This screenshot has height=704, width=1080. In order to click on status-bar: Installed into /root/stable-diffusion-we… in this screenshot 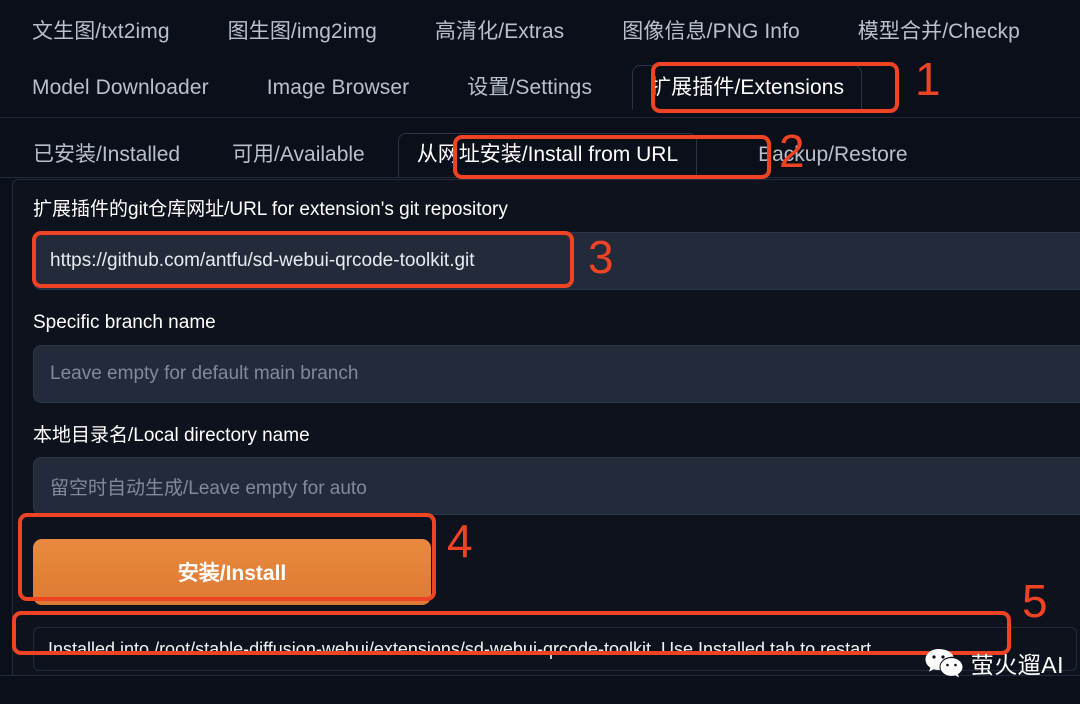, I will do `click(555, 649)`.